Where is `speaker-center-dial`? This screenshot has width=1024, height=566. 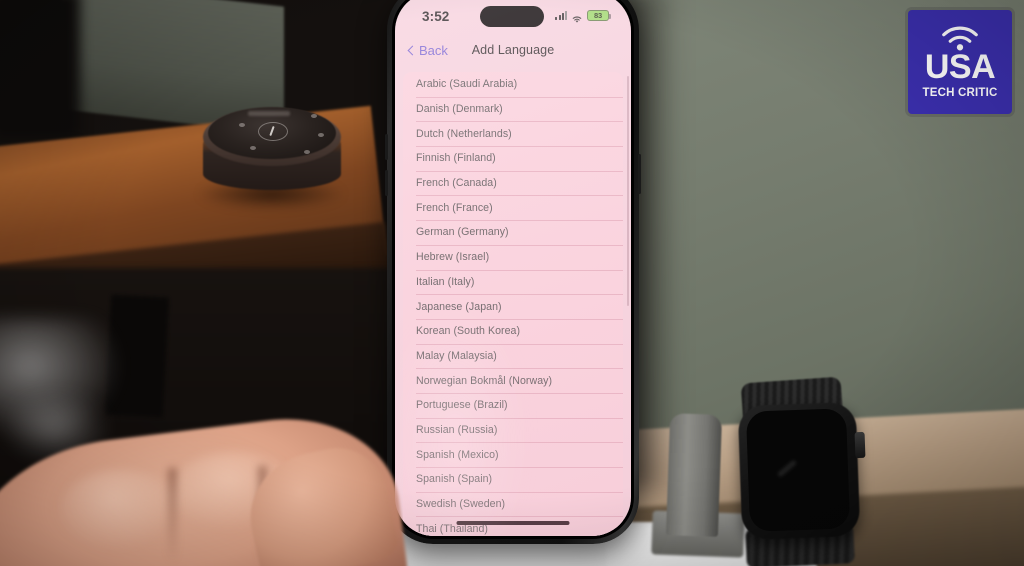 speaker-center-dial is located at coordinates (273, 131).